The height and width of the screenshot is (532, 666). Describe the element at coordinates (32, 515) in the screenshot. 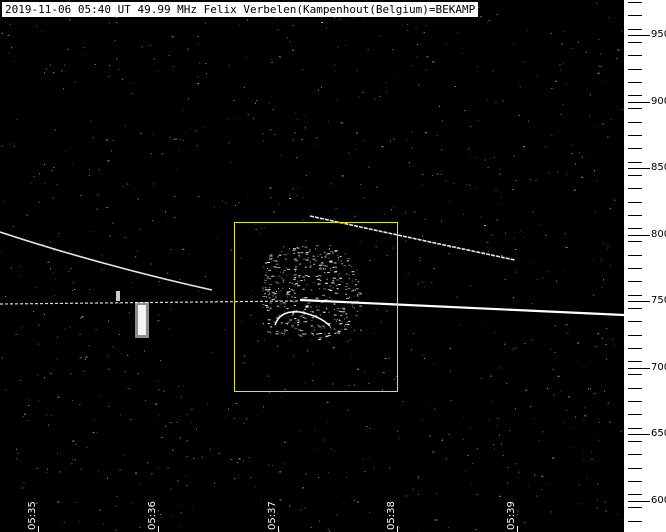

I see `time-label: 05:35` at that location.